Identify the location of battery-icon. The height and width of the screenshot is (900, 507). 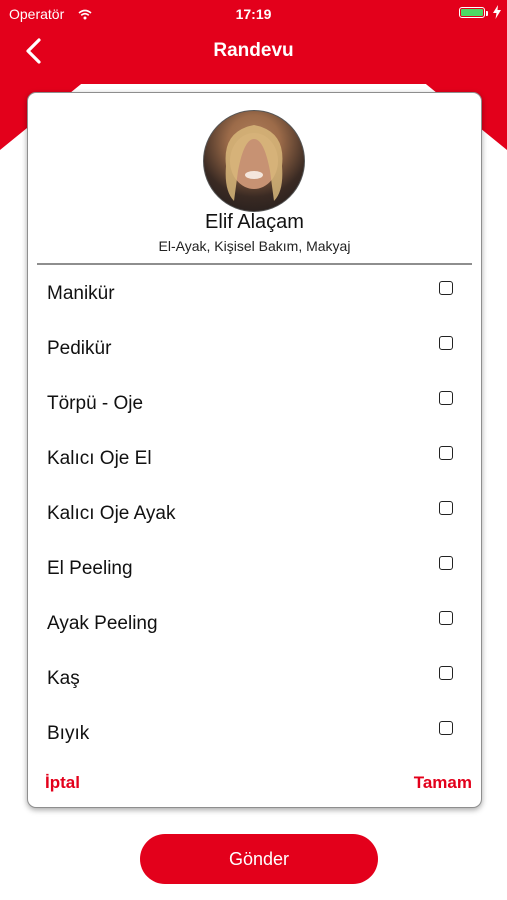
(472, 12).